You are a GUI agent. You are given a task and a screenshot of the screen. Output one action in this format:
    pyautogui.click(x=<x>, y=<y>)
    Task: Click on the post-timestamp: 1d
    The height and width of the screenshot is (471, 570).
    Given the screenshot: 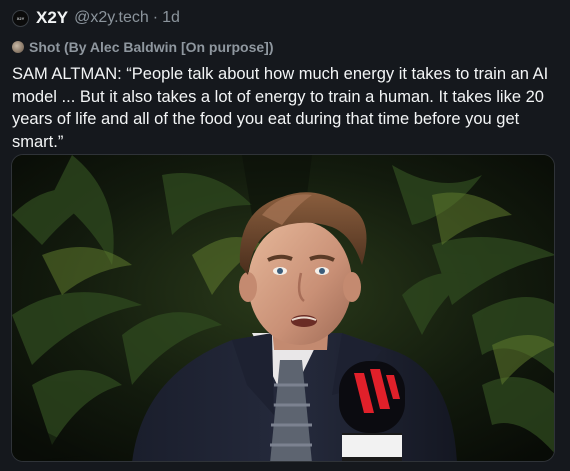 What is the action you would take?
    pyautogui.click(x=171, y=18)
    